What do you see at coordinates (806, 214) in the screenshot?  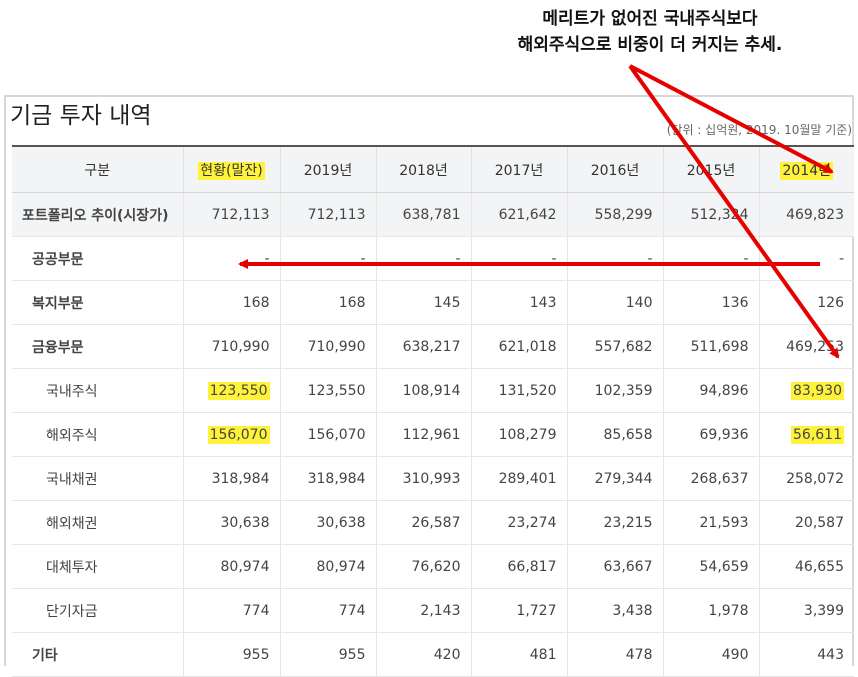 I see `table-cell: 469,823` at bounding box center [806, 214].